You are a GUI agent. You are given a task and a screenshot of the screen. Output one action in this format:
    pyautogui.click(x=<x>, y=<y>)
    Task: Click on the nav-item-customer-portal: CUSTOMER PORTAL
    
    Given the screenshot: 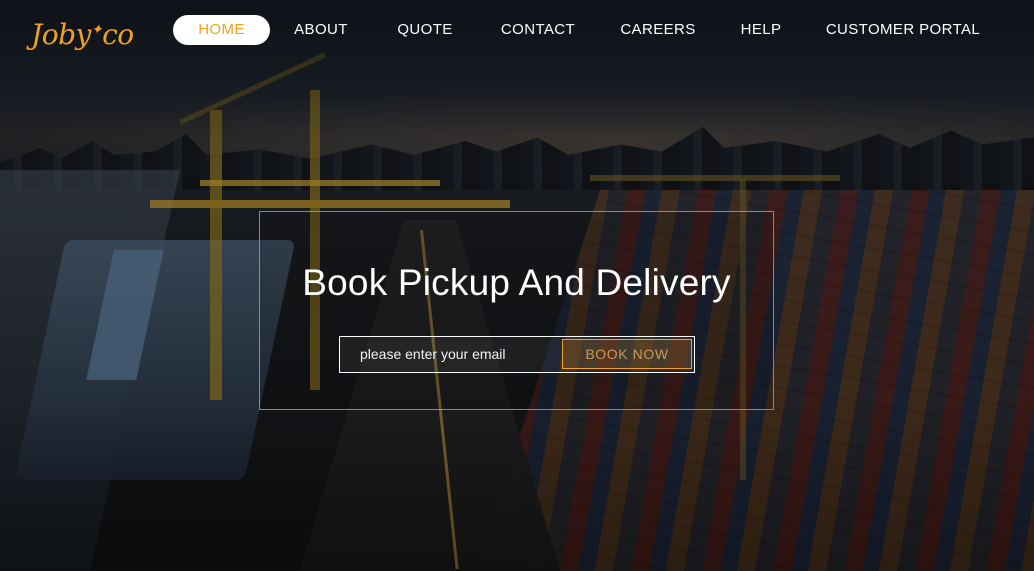 What is the action you would take?
    pyautogui.click(x=903, y=30)
    